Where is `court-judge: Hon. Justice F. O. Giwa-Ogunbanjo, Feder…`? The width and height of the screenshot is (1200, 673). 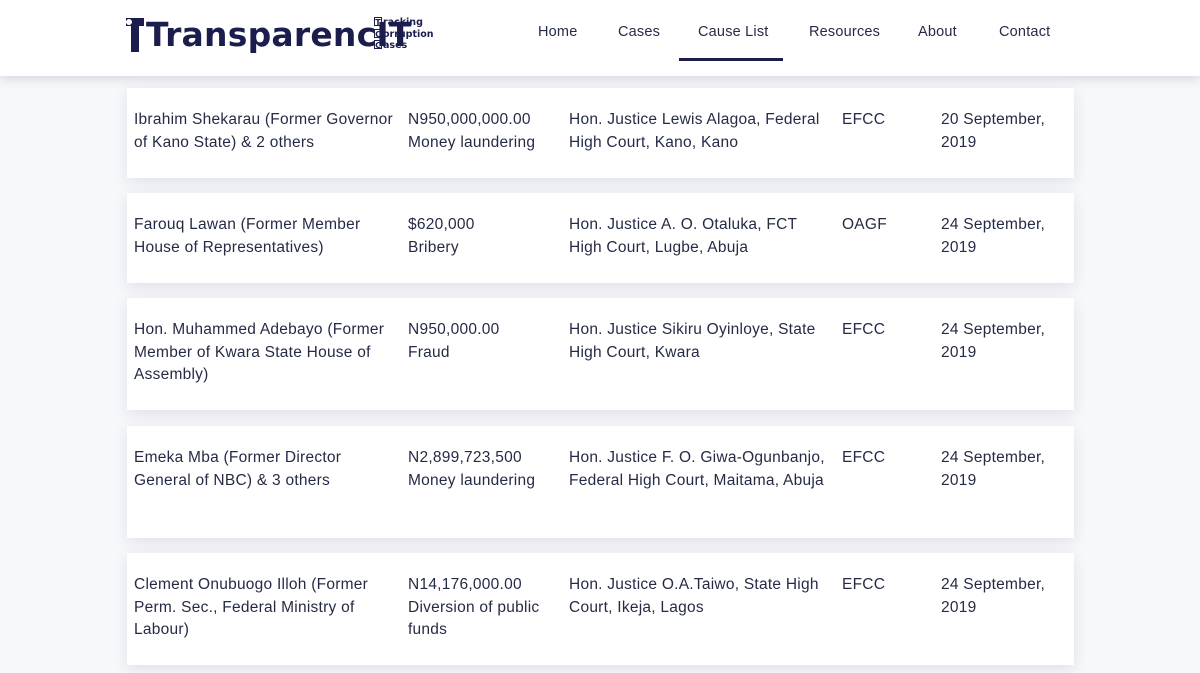
court-judge: Hon. Justice F. O. Giwa-Ogunbanjo, Feder… is located at coordinates (697, 469).